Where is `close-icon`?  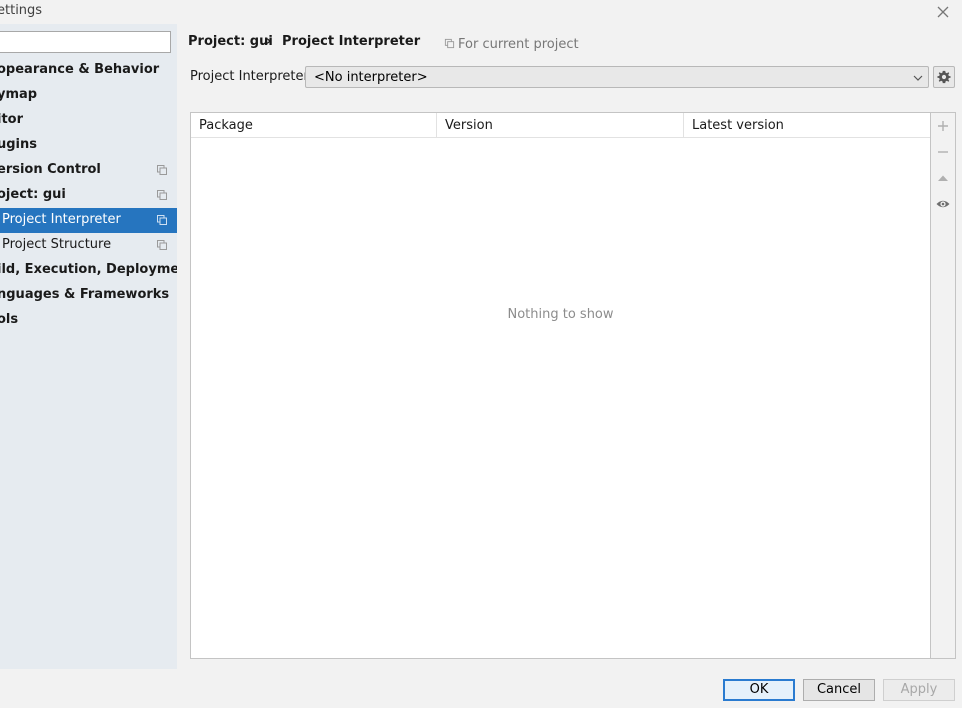 close-icon is located at coordinates (943, 12).